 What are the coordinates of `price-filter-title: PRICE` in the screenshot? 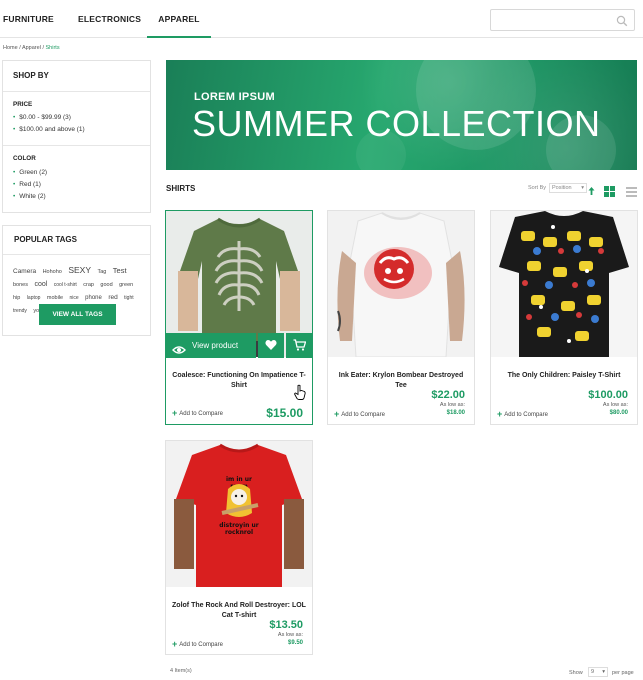 It's located at (23, 104).